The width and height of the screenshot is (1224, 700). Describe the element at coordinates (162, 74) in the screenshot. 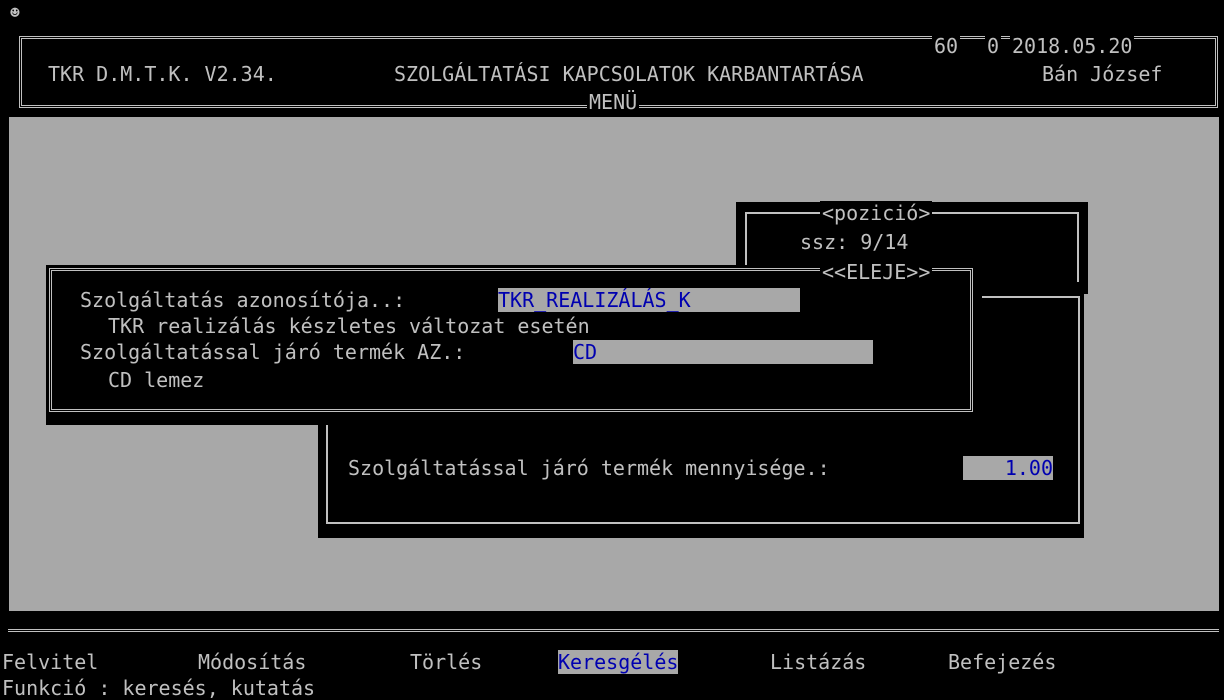

I see `header-app-title: TKR D.M.T.K. V2.34.` at that location.